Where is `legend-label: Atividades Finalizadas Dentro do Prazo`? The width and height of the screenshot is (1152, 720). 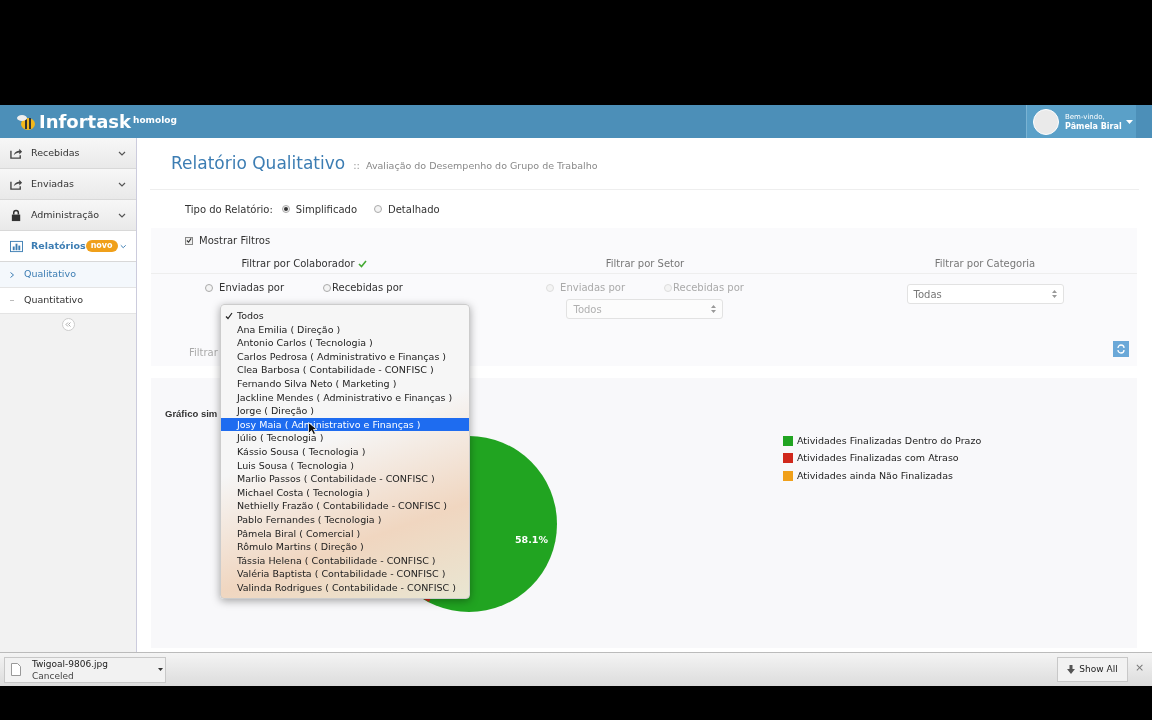
legend-label: Atividades Finalizadas Dentro do Prazo is located at coordinates (889, 441).